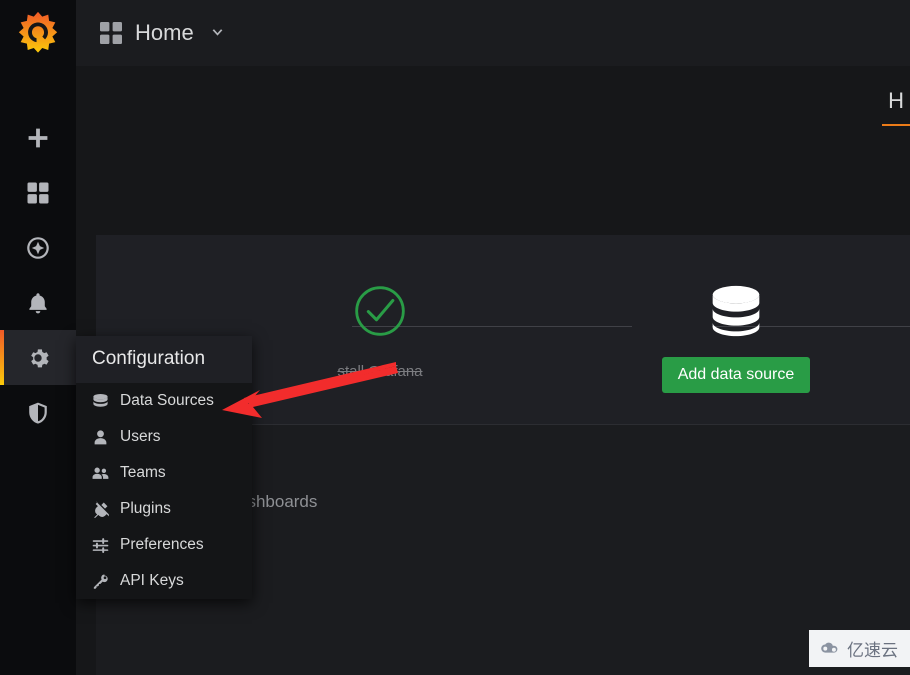 The height and width of the screenshot is (675, 910). I want to click on step-install-grafana: stall Grafana, so click(380, 331).